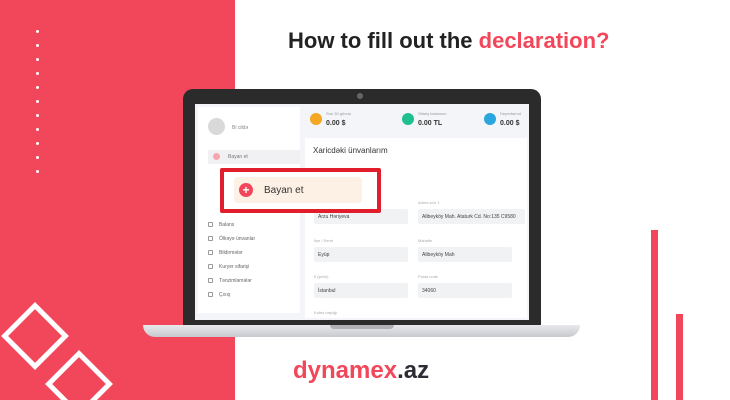 The height and width of the screenshot is (400, 730). I want to click on field-label: Mahalle, so click(425, 240).